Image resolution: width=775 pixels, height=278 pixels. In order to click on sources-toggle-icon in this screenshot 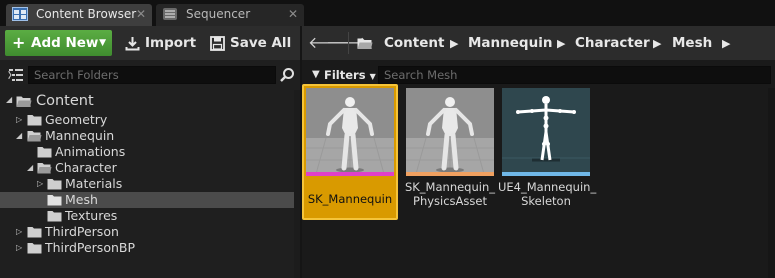, I will do `click(16, 75)`.